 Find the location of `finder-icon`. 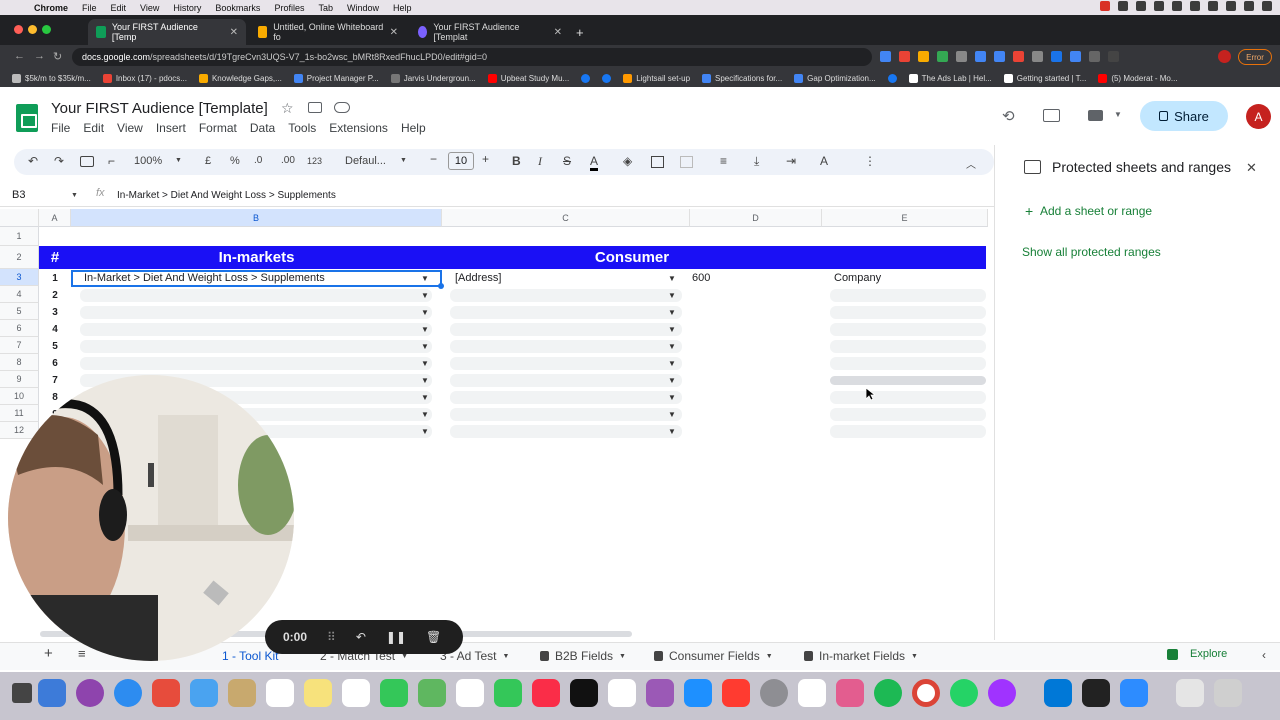

finder-icon is located at coordinates (52, 693).